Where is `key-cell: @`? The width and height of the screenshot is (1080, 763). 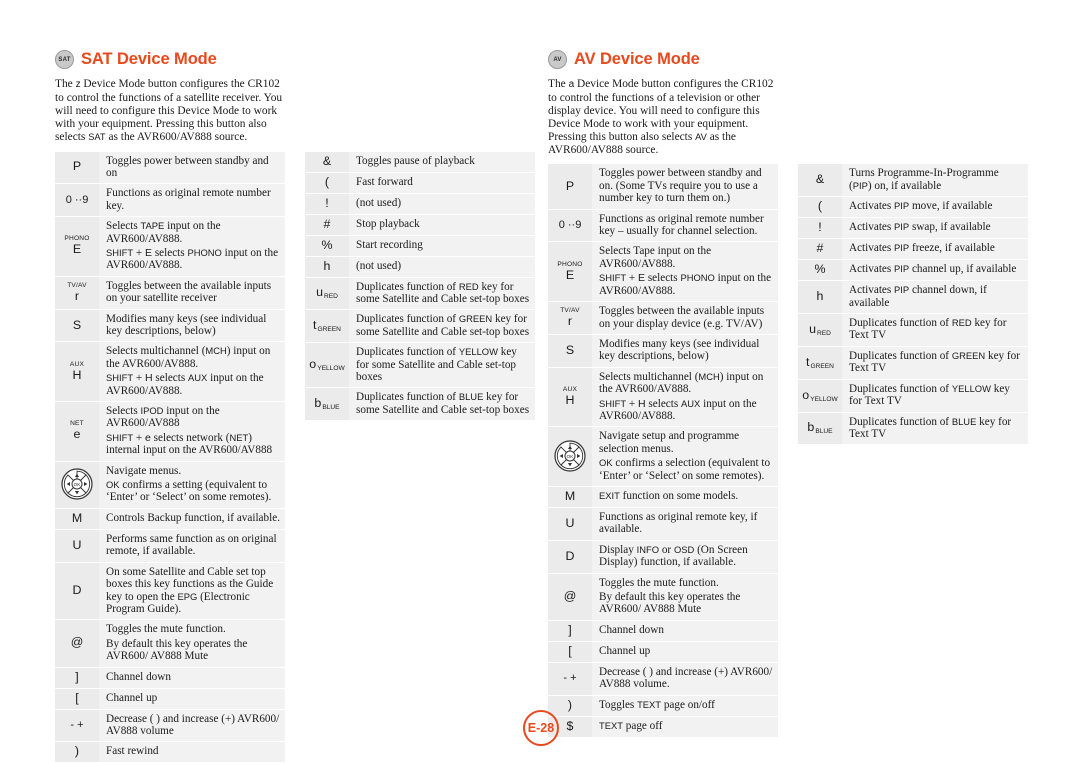 key-cell: @ is located at coordinates (77, 643).